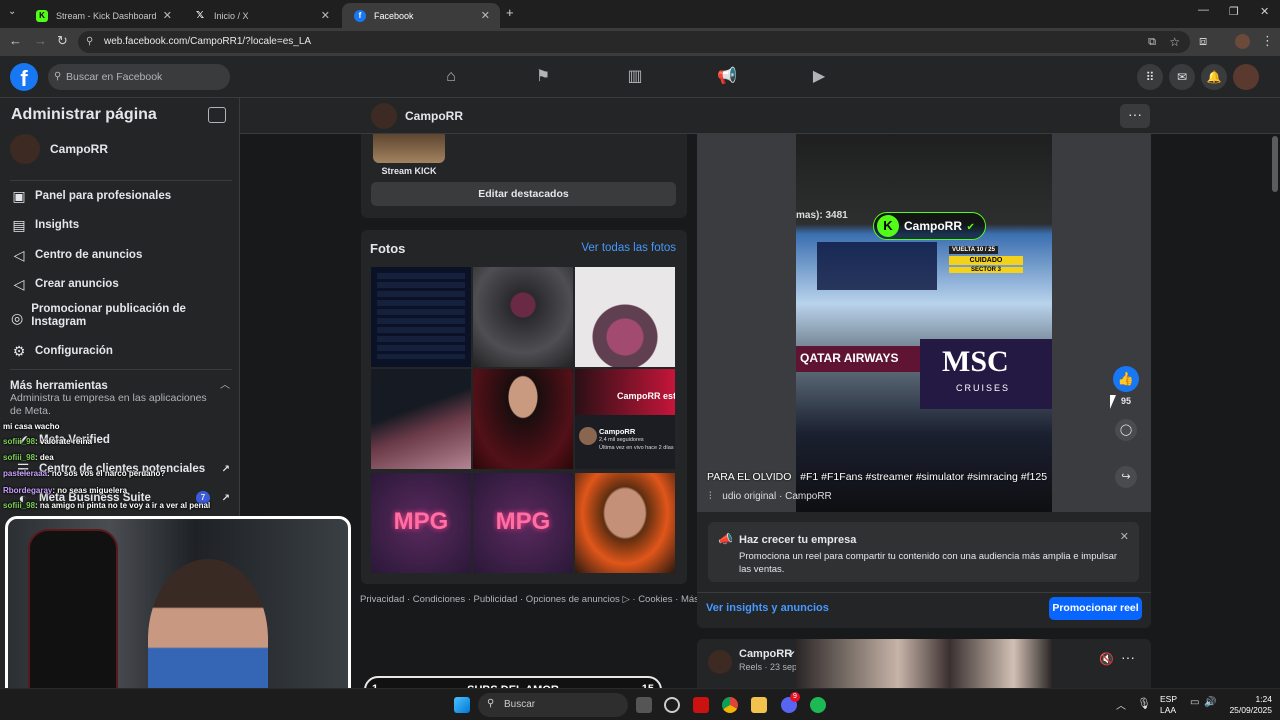  I want to click on post-author: CampoRR, so click(765, 654).